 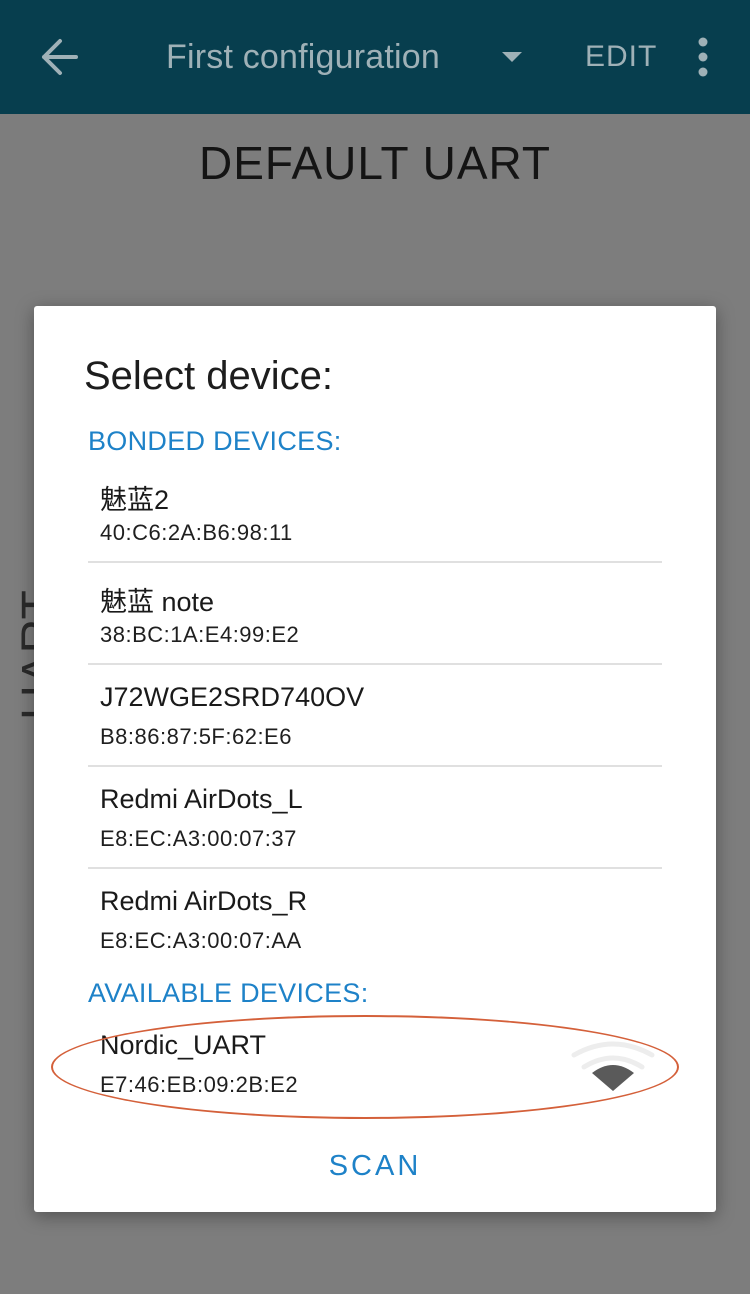 I want to click on device-address: E8:EC:A3:00:07:37, so click(x=198, y=838).